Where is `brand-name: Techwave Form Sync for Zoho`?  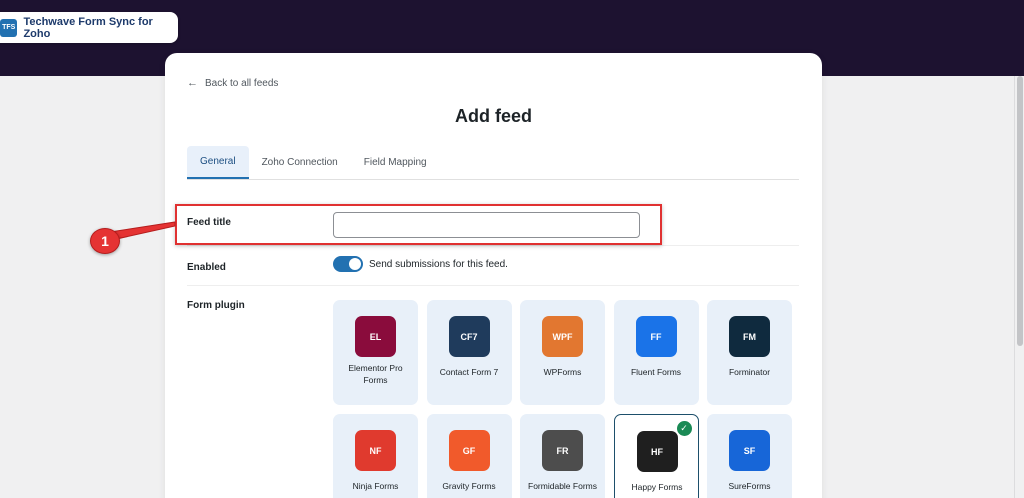
brand-name: Techwave Form Sync for Zoho is located at coordinates (88, 27).